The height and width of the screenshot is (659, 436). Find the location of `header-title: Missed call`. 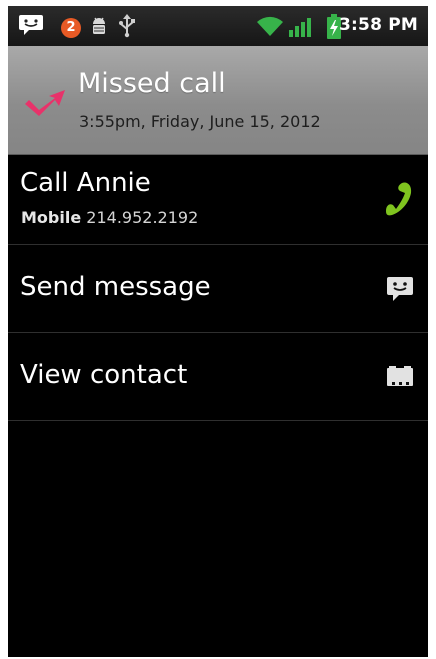

header-title: Missed call is located at coordinates (152, 83).